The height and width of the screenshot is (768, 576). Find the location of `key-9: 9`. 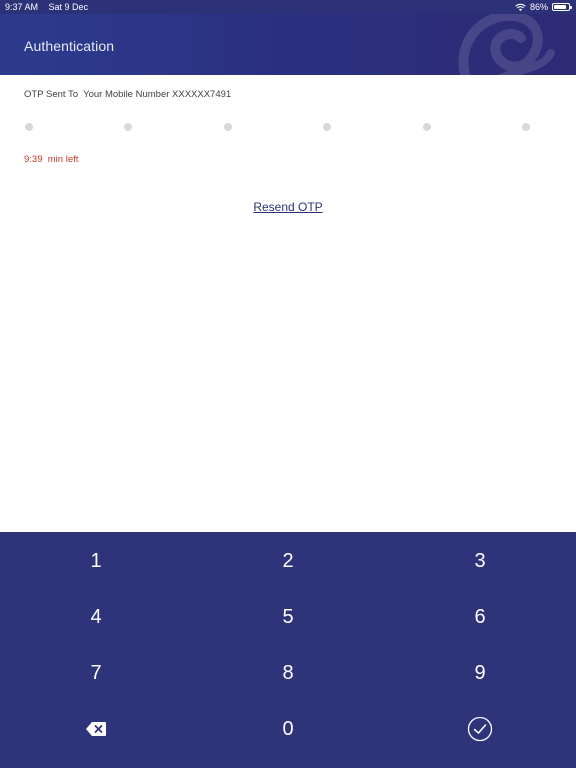

key-9: 9 is located at coordinates (480, 673).